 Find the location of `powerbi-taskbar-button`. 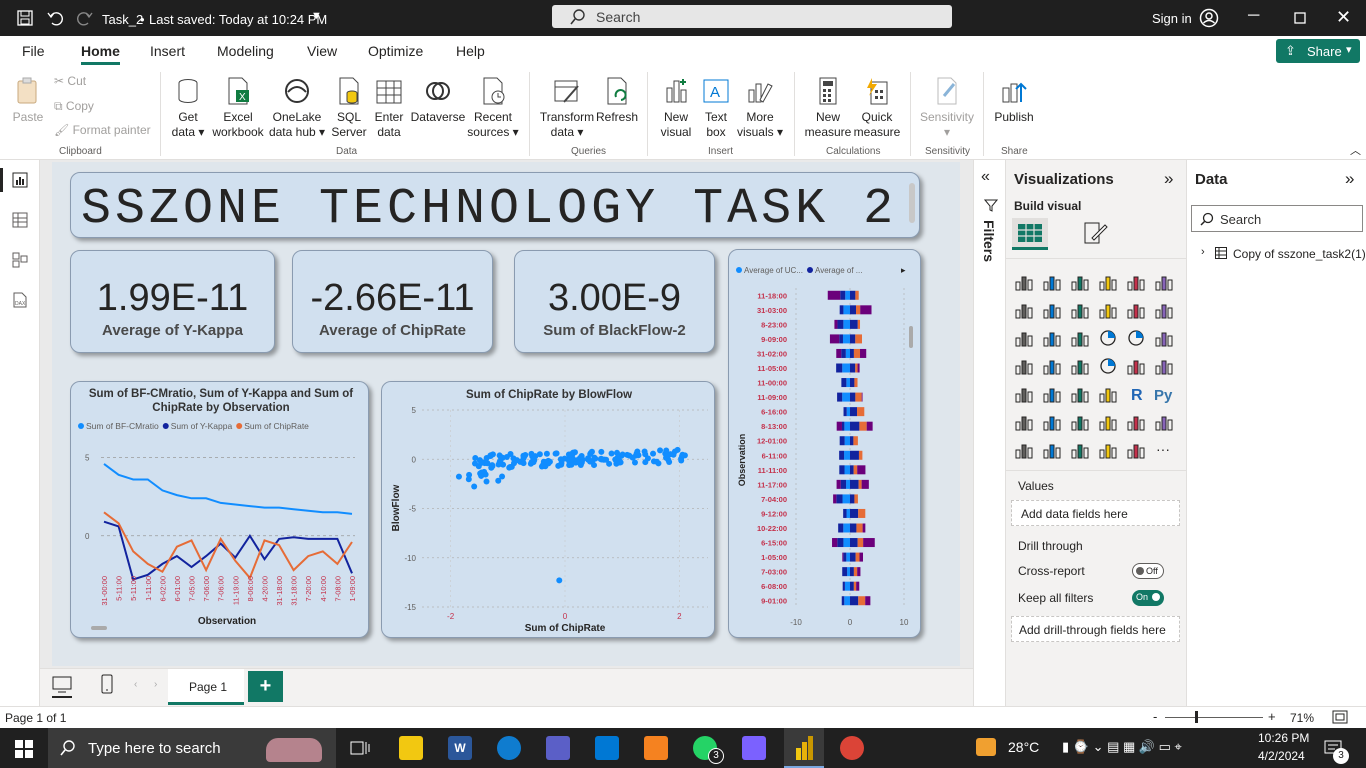

powerbi-taskbar-button is located at coordinates (804, 748).